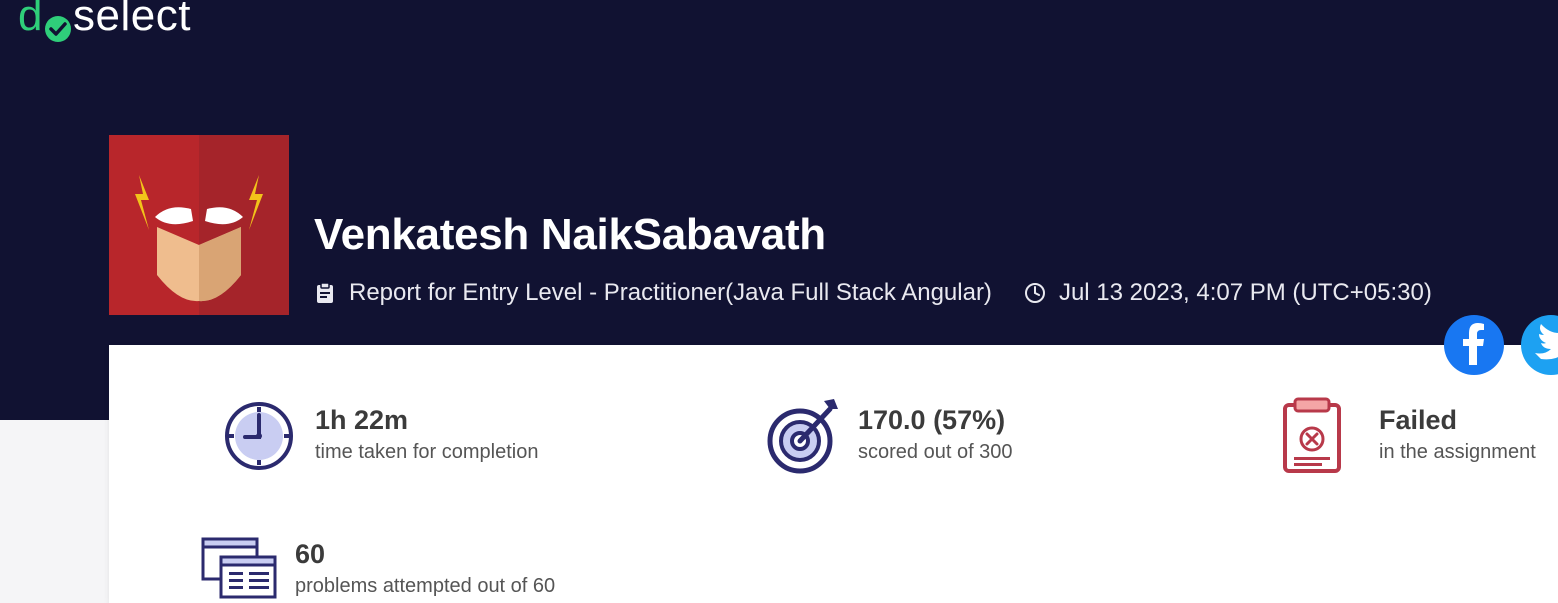 Image resolution: width=1558 pixels, height=603 pixels. Describe the element at coordinates (310, 554) in the screenshot. I see `problems-value: 60` at that location.